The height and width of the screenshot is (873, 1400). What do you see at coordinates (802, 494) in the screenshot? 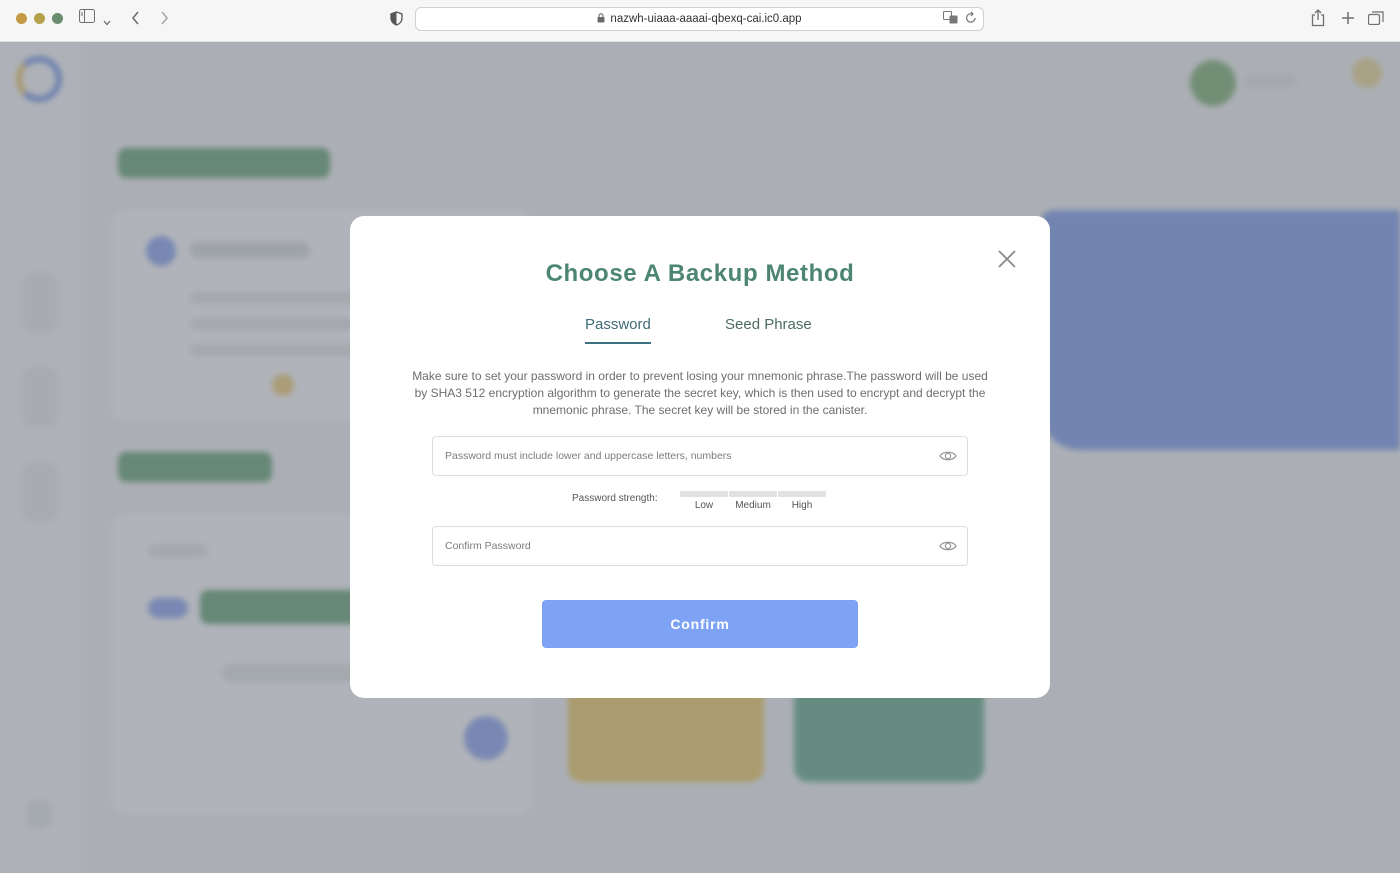
I see `strength-bar-high` at bounding box center [802, 494].